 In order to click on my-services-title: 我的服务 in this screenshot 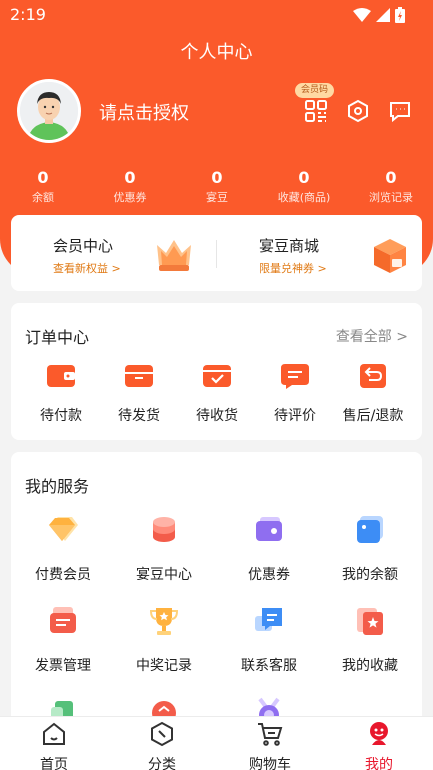, I will do `click(57, 486)`.